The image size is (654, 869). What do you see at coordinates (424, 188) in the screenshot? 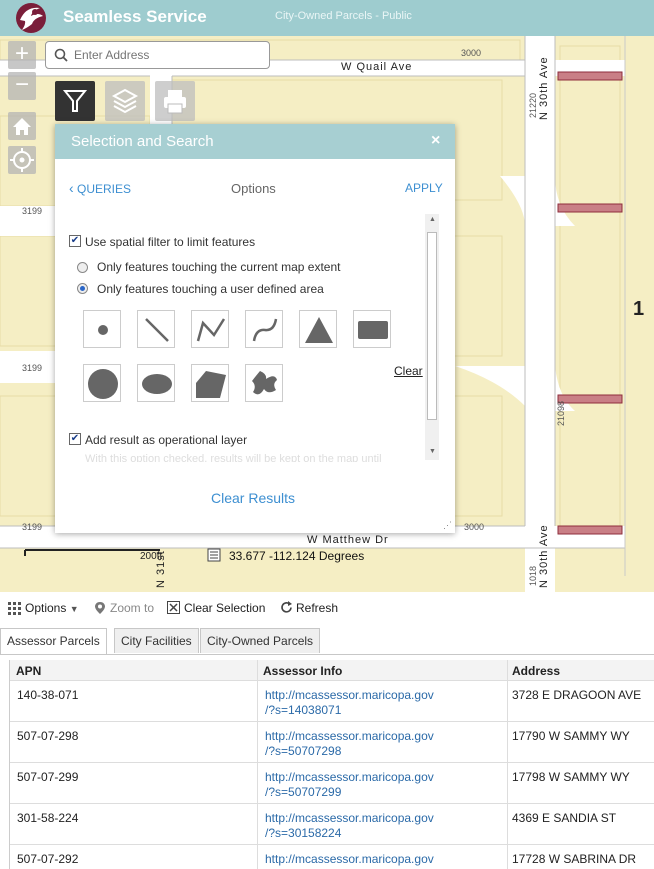
I see `apply-button: APPLY` at bounding box center [424, 188].